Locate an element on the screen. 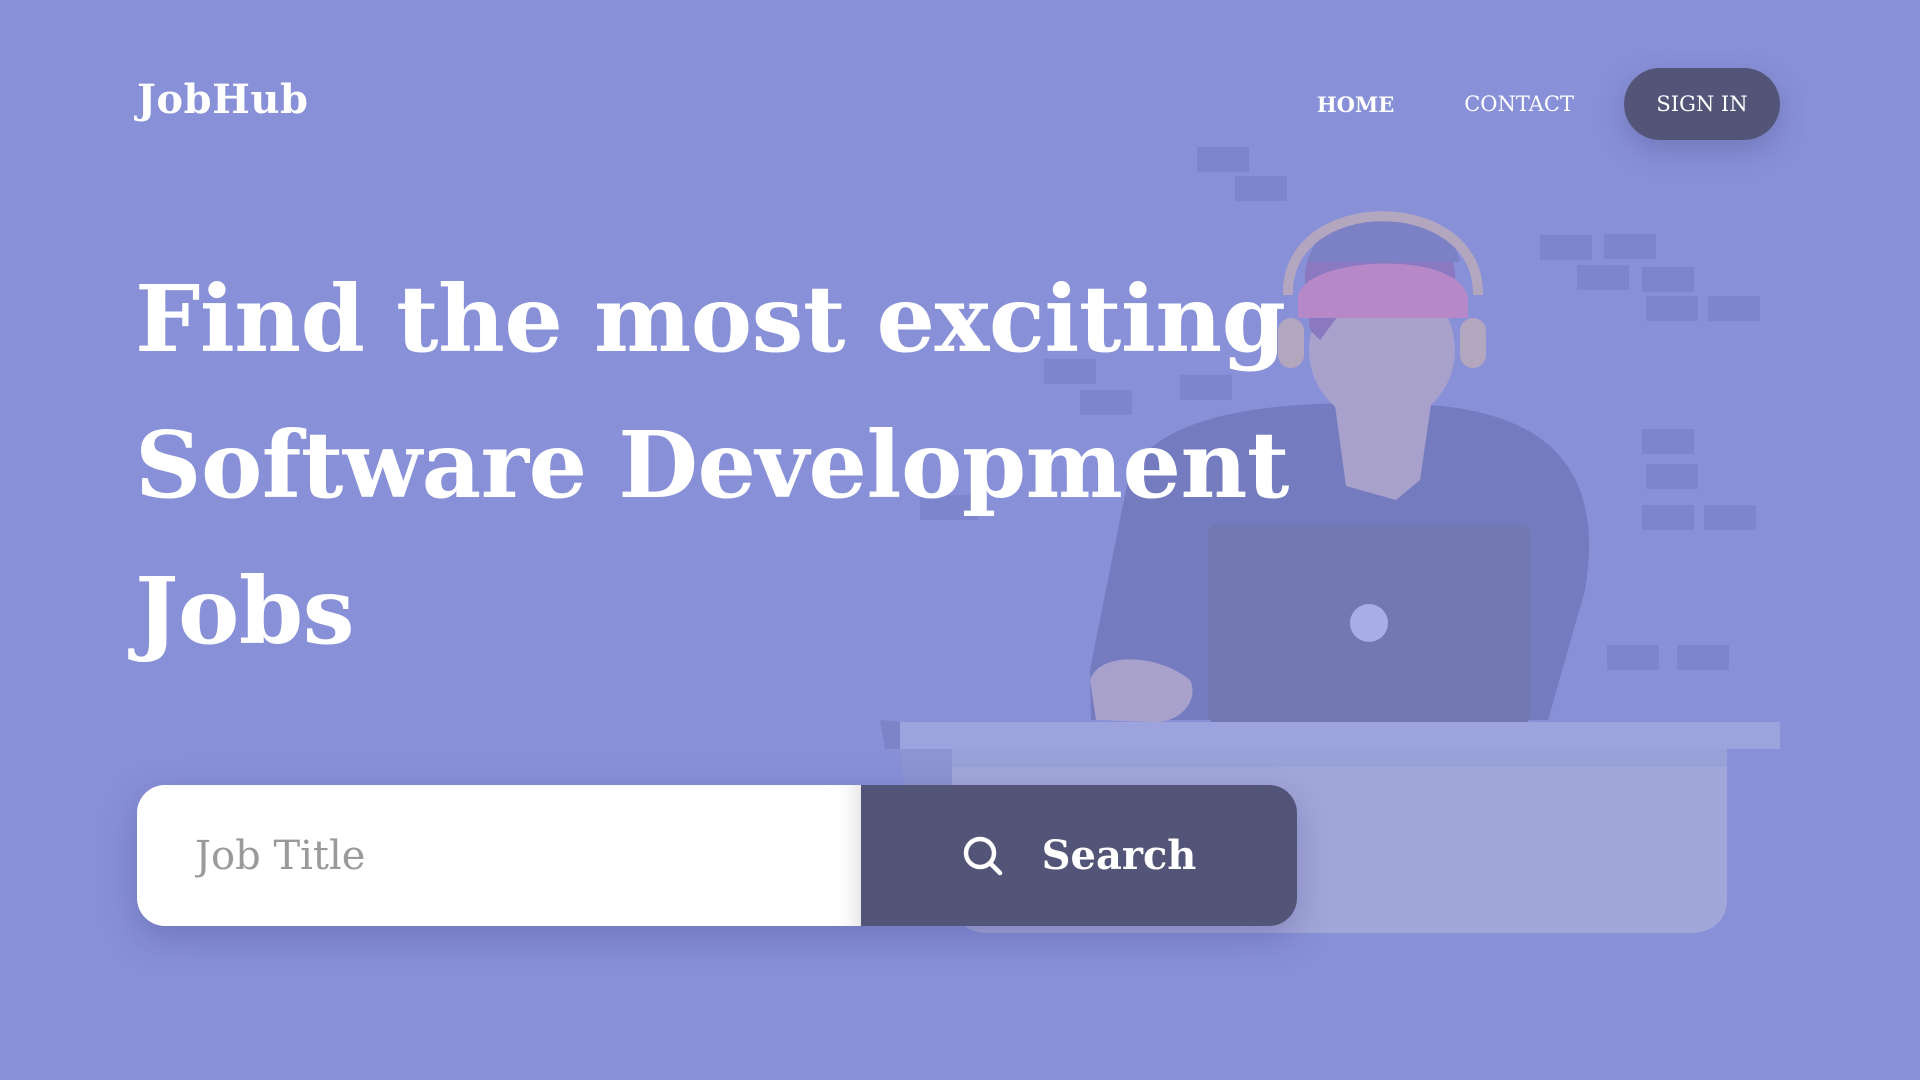 The width and height of the screenshot is (1920, 1080). hero-headline-line-2: Software Development is located at coordinates (712, 465).